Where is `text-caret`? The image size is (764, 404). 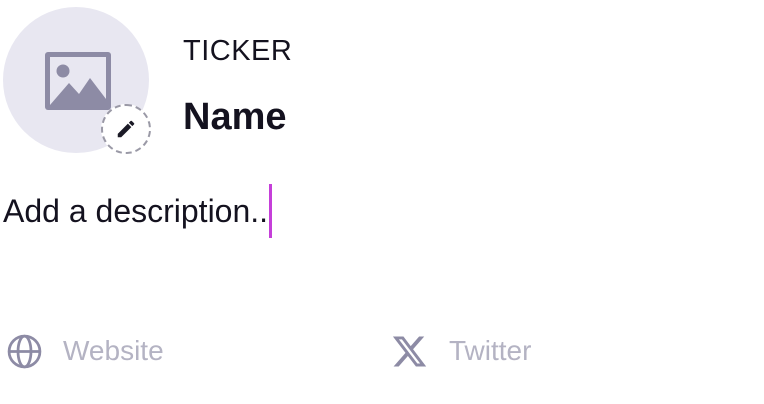 text-caret is located at coordinates (271, 211).